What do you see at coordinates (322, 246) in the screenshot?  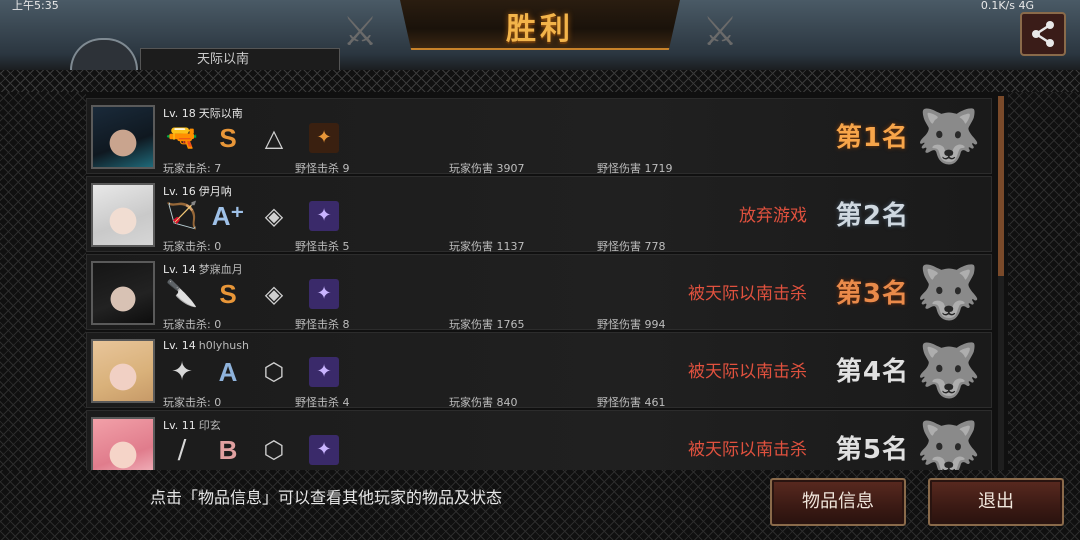 I see `monster-kills: 野怪击杀 5` at bounding box center [322, 246].